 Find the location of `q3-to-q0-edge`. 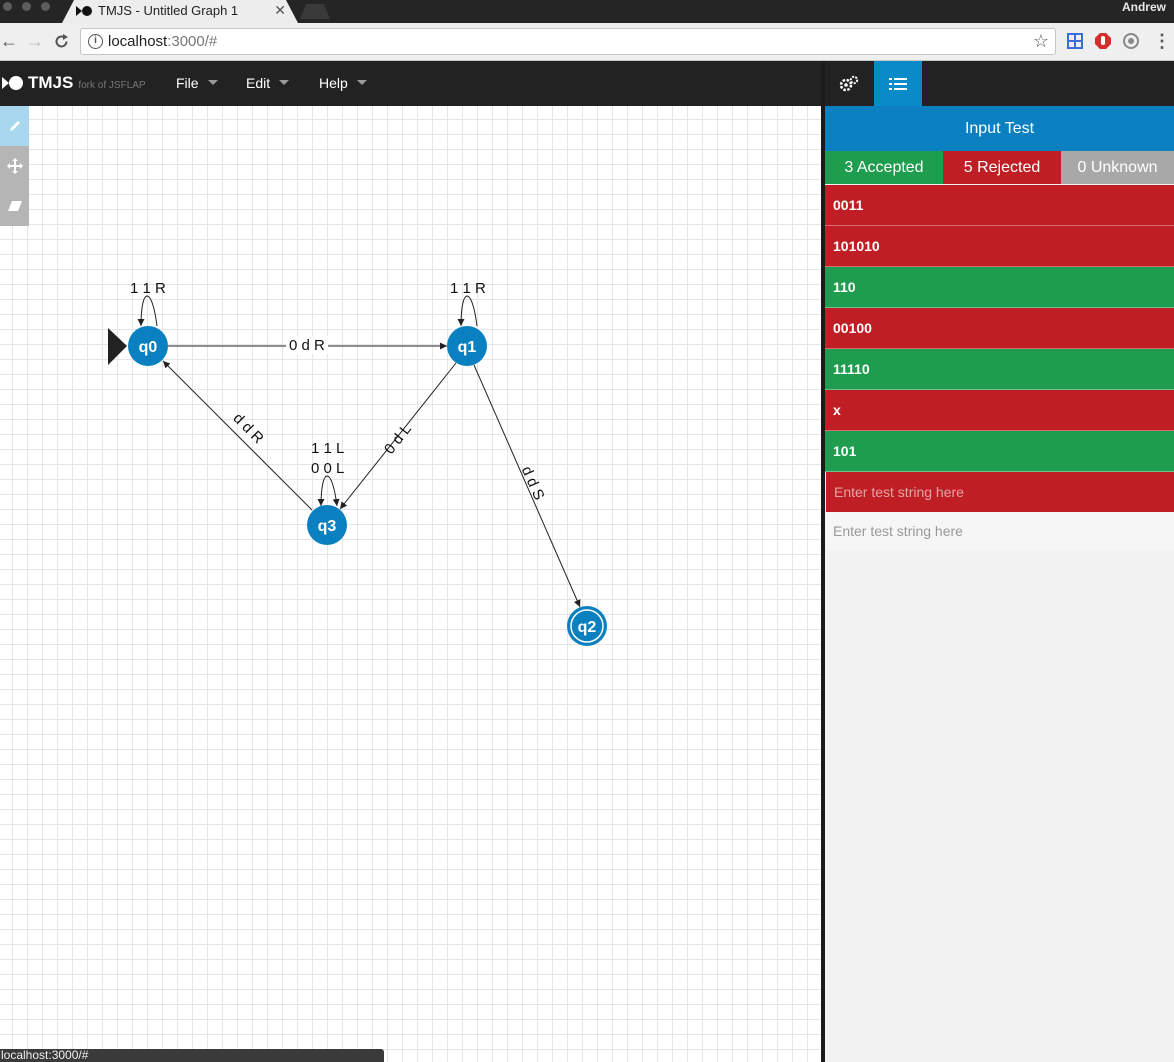

q3-to-q0-edge is located at coordinates (237, 435).